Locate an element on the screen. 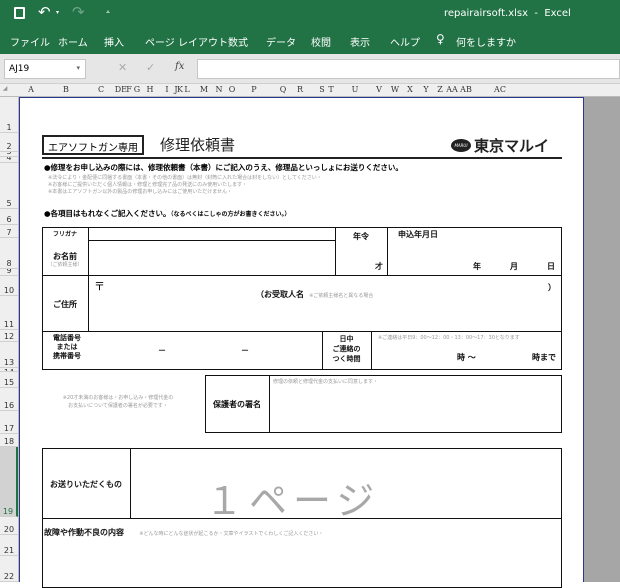 Image resolution: width=620 pixels, height=588 pixels. row-header: 5 is located at coordinates (9, 186).